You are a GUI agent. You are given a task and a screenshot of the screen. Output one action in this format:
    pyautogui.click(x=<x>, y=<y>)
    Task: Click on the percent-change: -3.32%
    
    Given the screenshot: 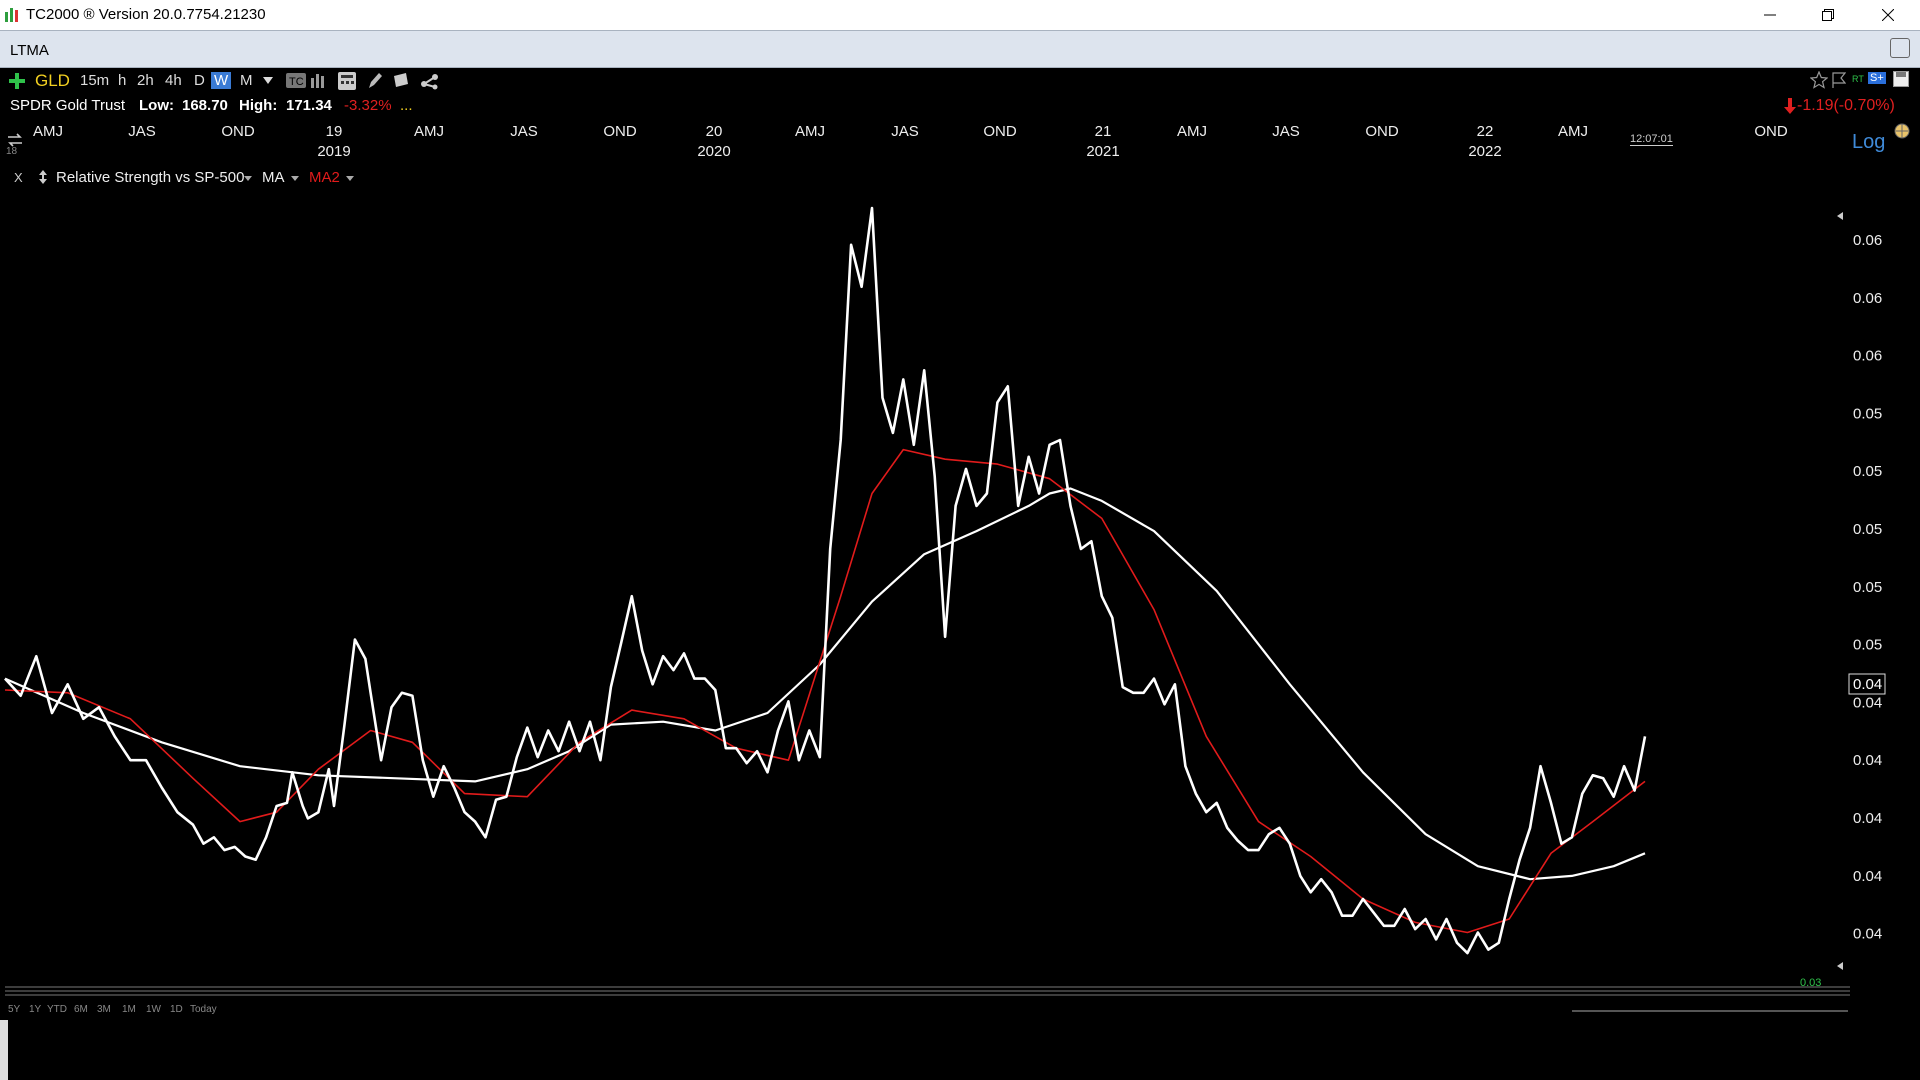 What is the action you would take?
    pyautogui.click(x=368, y=105)
    